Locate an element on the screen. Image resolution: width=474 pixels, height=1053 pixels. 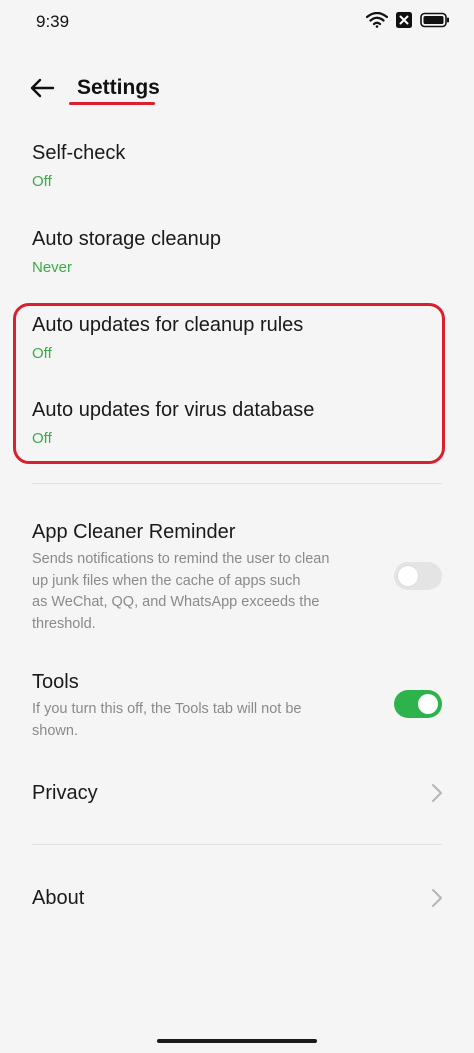
self-check-title: Self-check is located at coordinates (79, 153).